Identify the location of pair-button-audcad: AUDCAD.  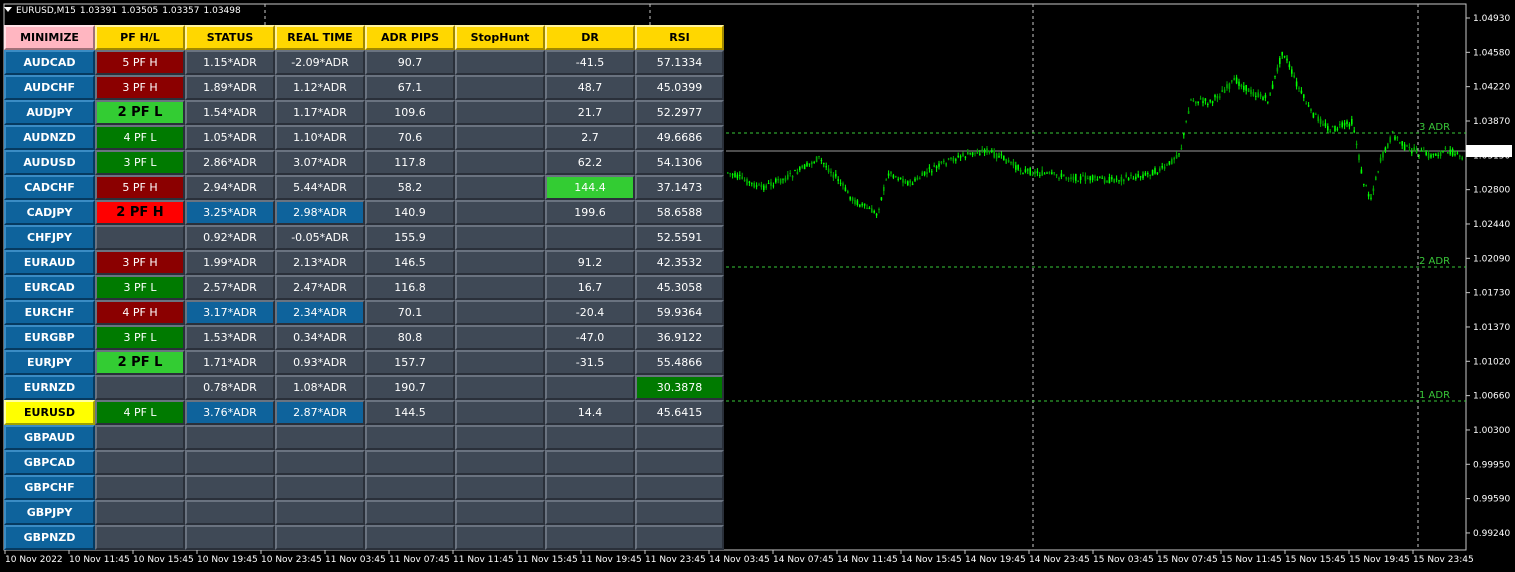
(49, 62).